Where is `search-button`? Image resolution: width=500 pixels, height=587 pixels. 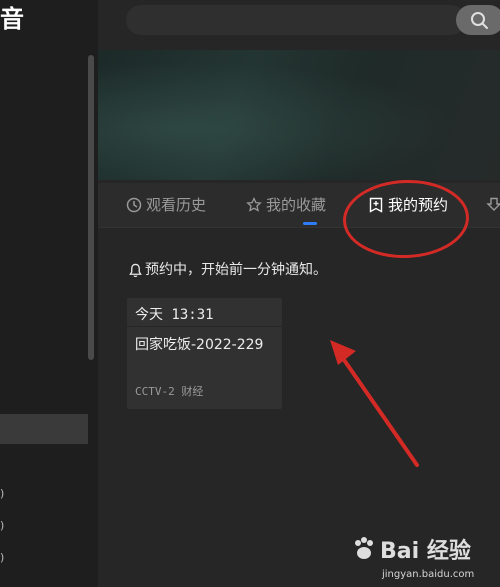 search-button is located at coordinates (478, 20).